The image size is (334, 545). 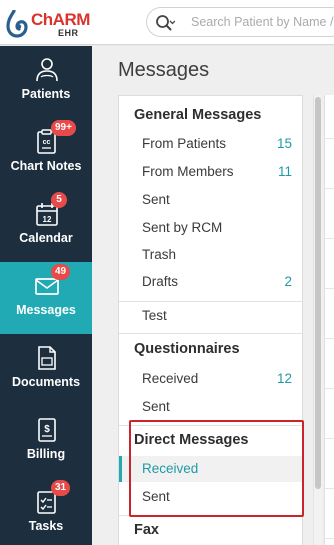 I want to click on sidebar-item-tasks: 31 Tasks, so click(x=46, y=511).